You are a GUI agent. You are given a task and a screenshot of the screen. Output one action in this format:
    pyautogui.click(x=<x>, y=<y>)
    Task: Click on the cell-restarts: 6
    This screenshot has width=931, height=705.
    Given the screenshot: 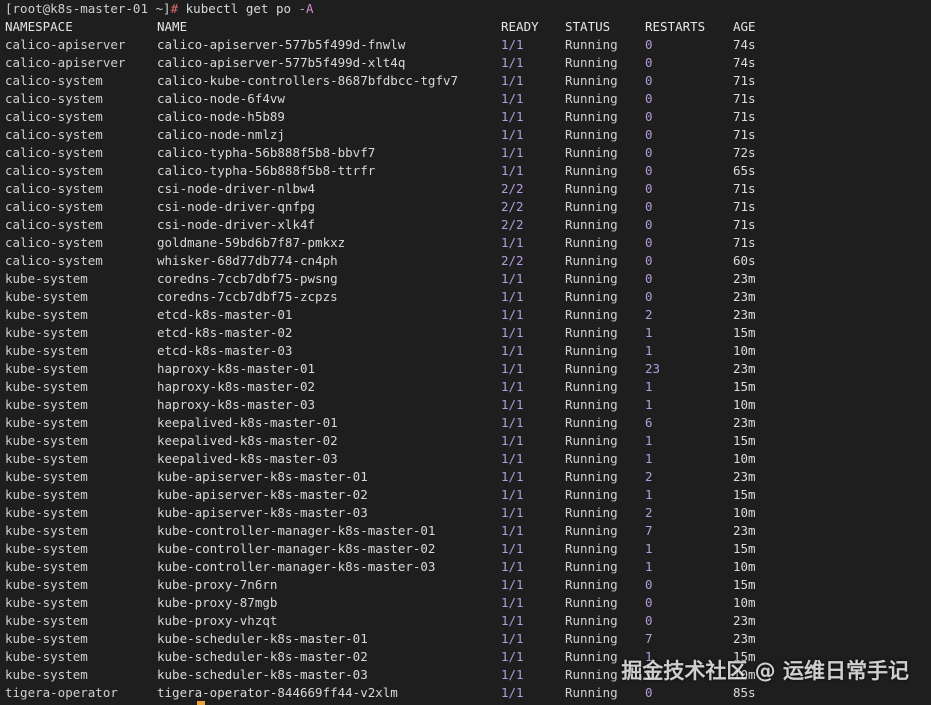 What is the action you would take?
    pyautogui.click(x=649, y=422)
    